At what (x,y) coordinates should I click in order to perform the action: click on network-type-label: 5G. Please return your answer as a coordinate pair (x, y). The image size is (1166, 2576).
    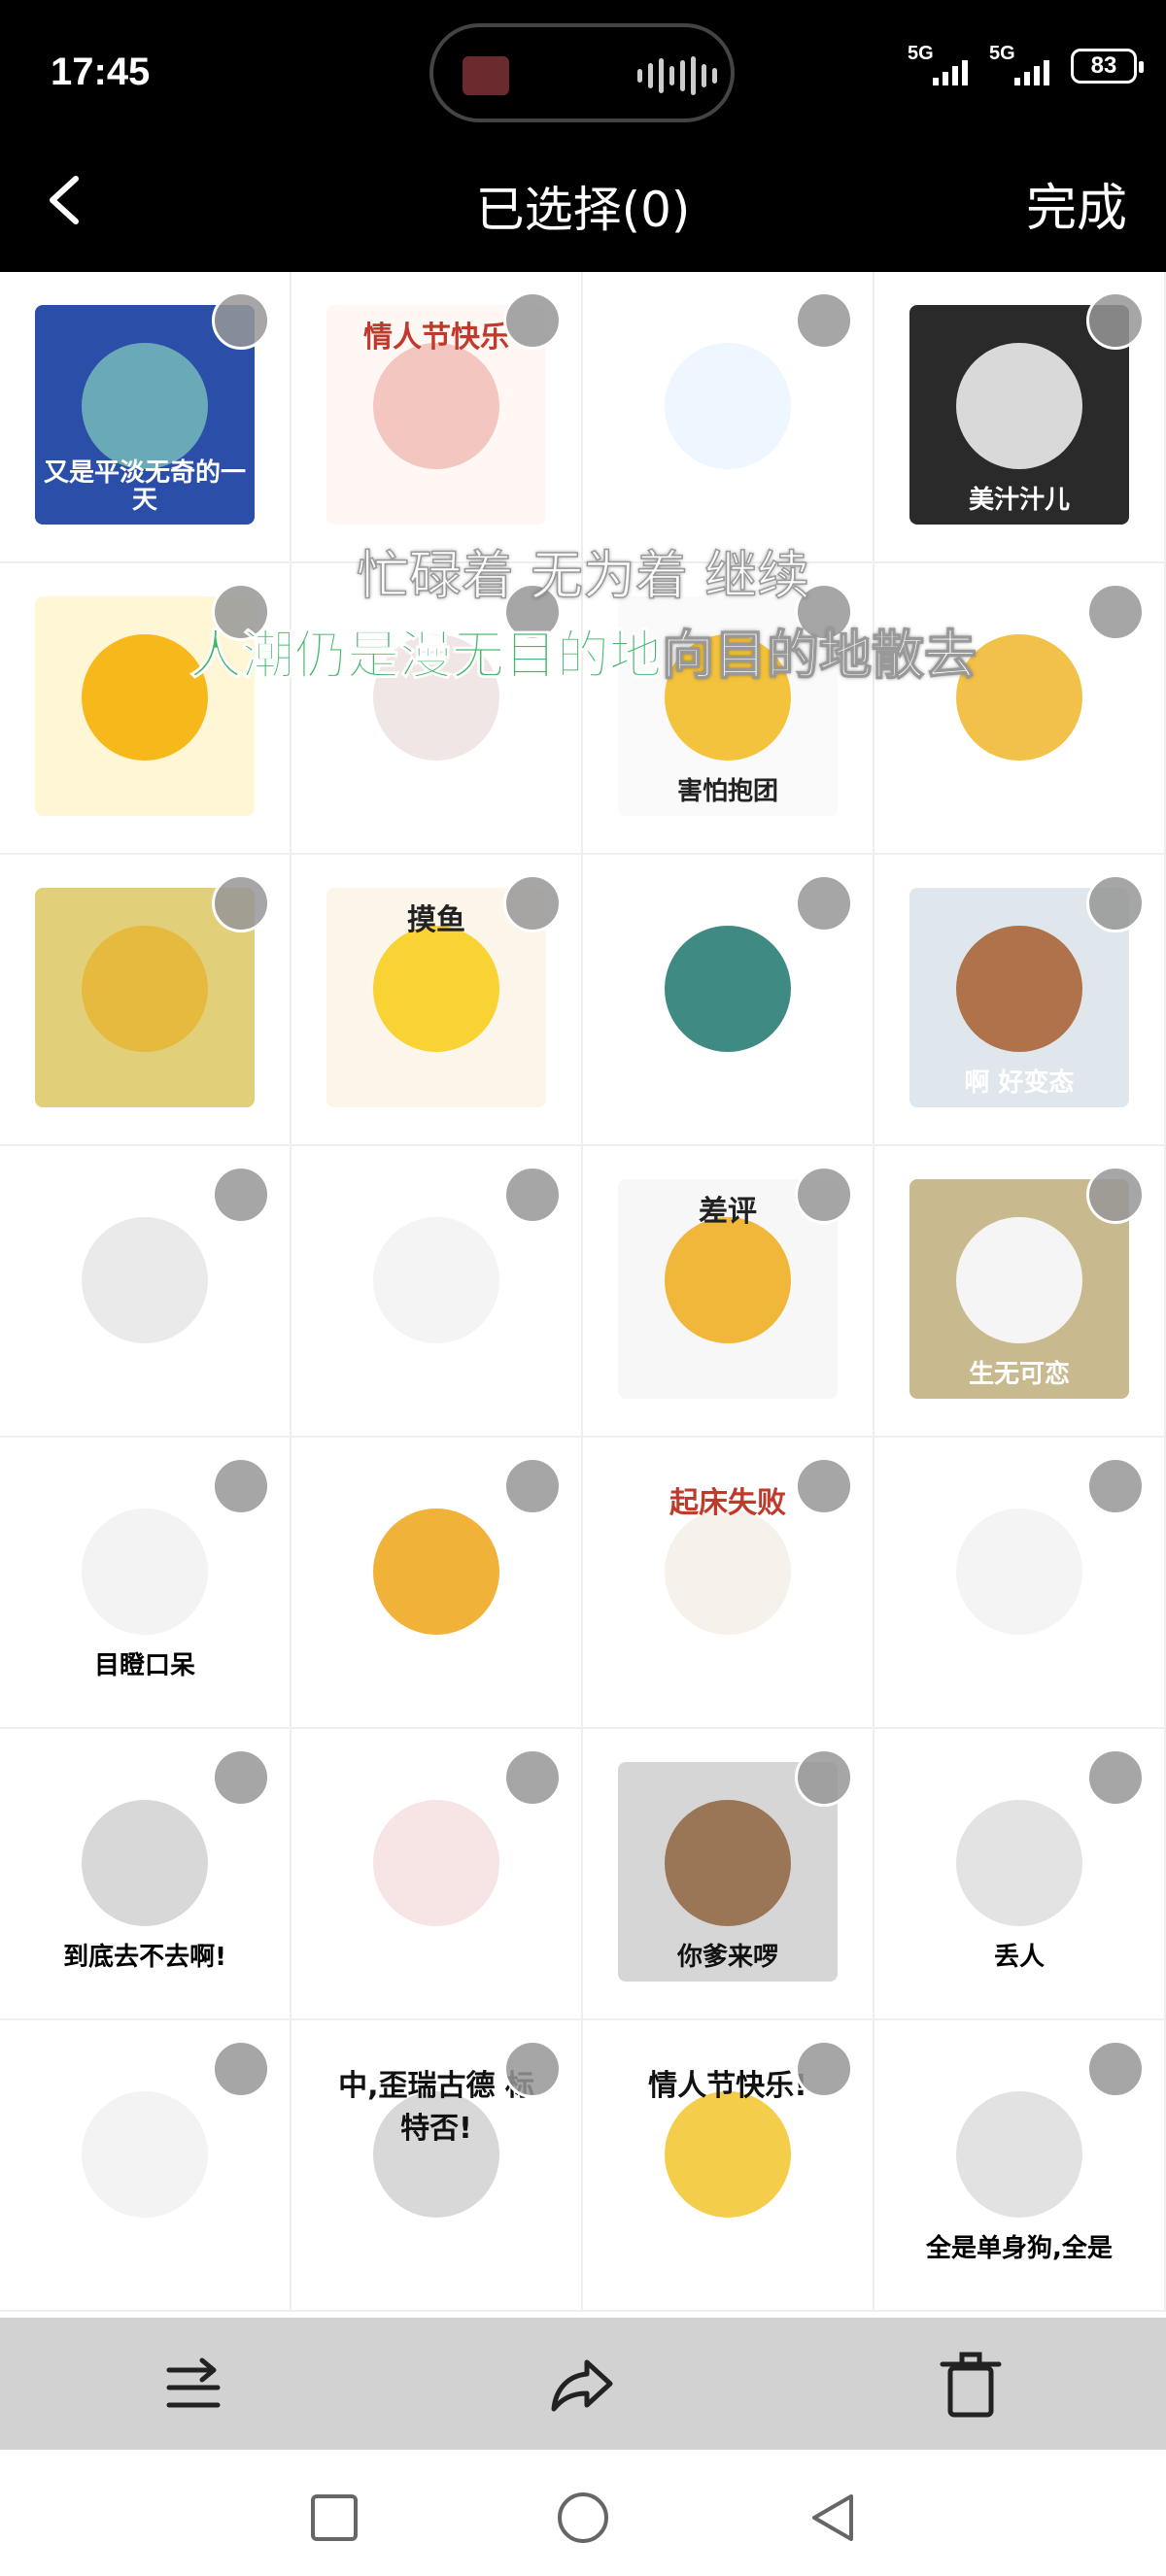
    Looking at the image, I should click on (921, 53).